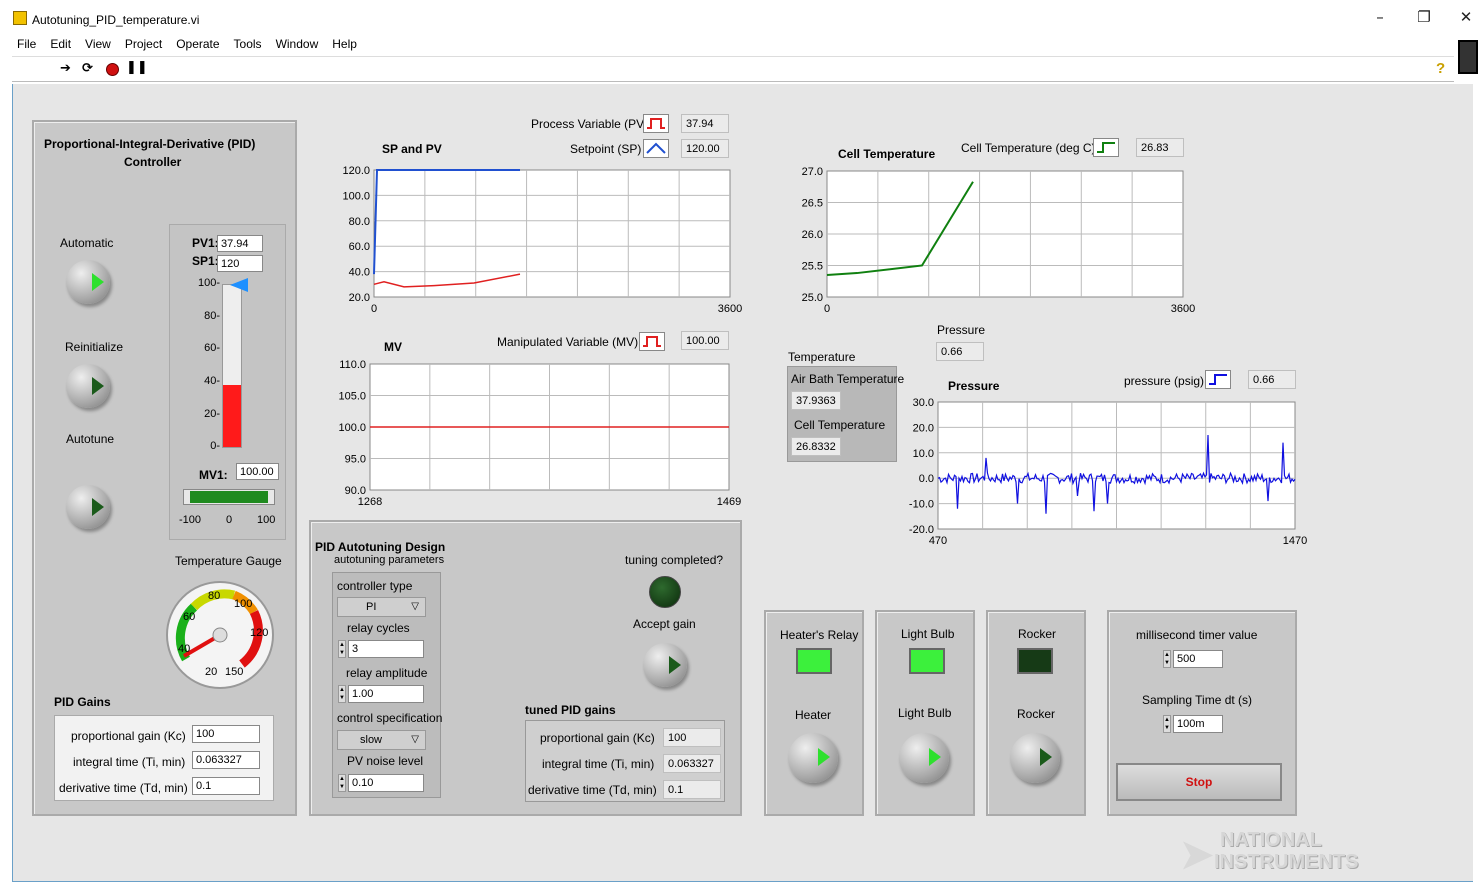 This screenshot has width=1483, height=892. I want to click on control-spec-dropdown: slow ▽, so click(381, 740).